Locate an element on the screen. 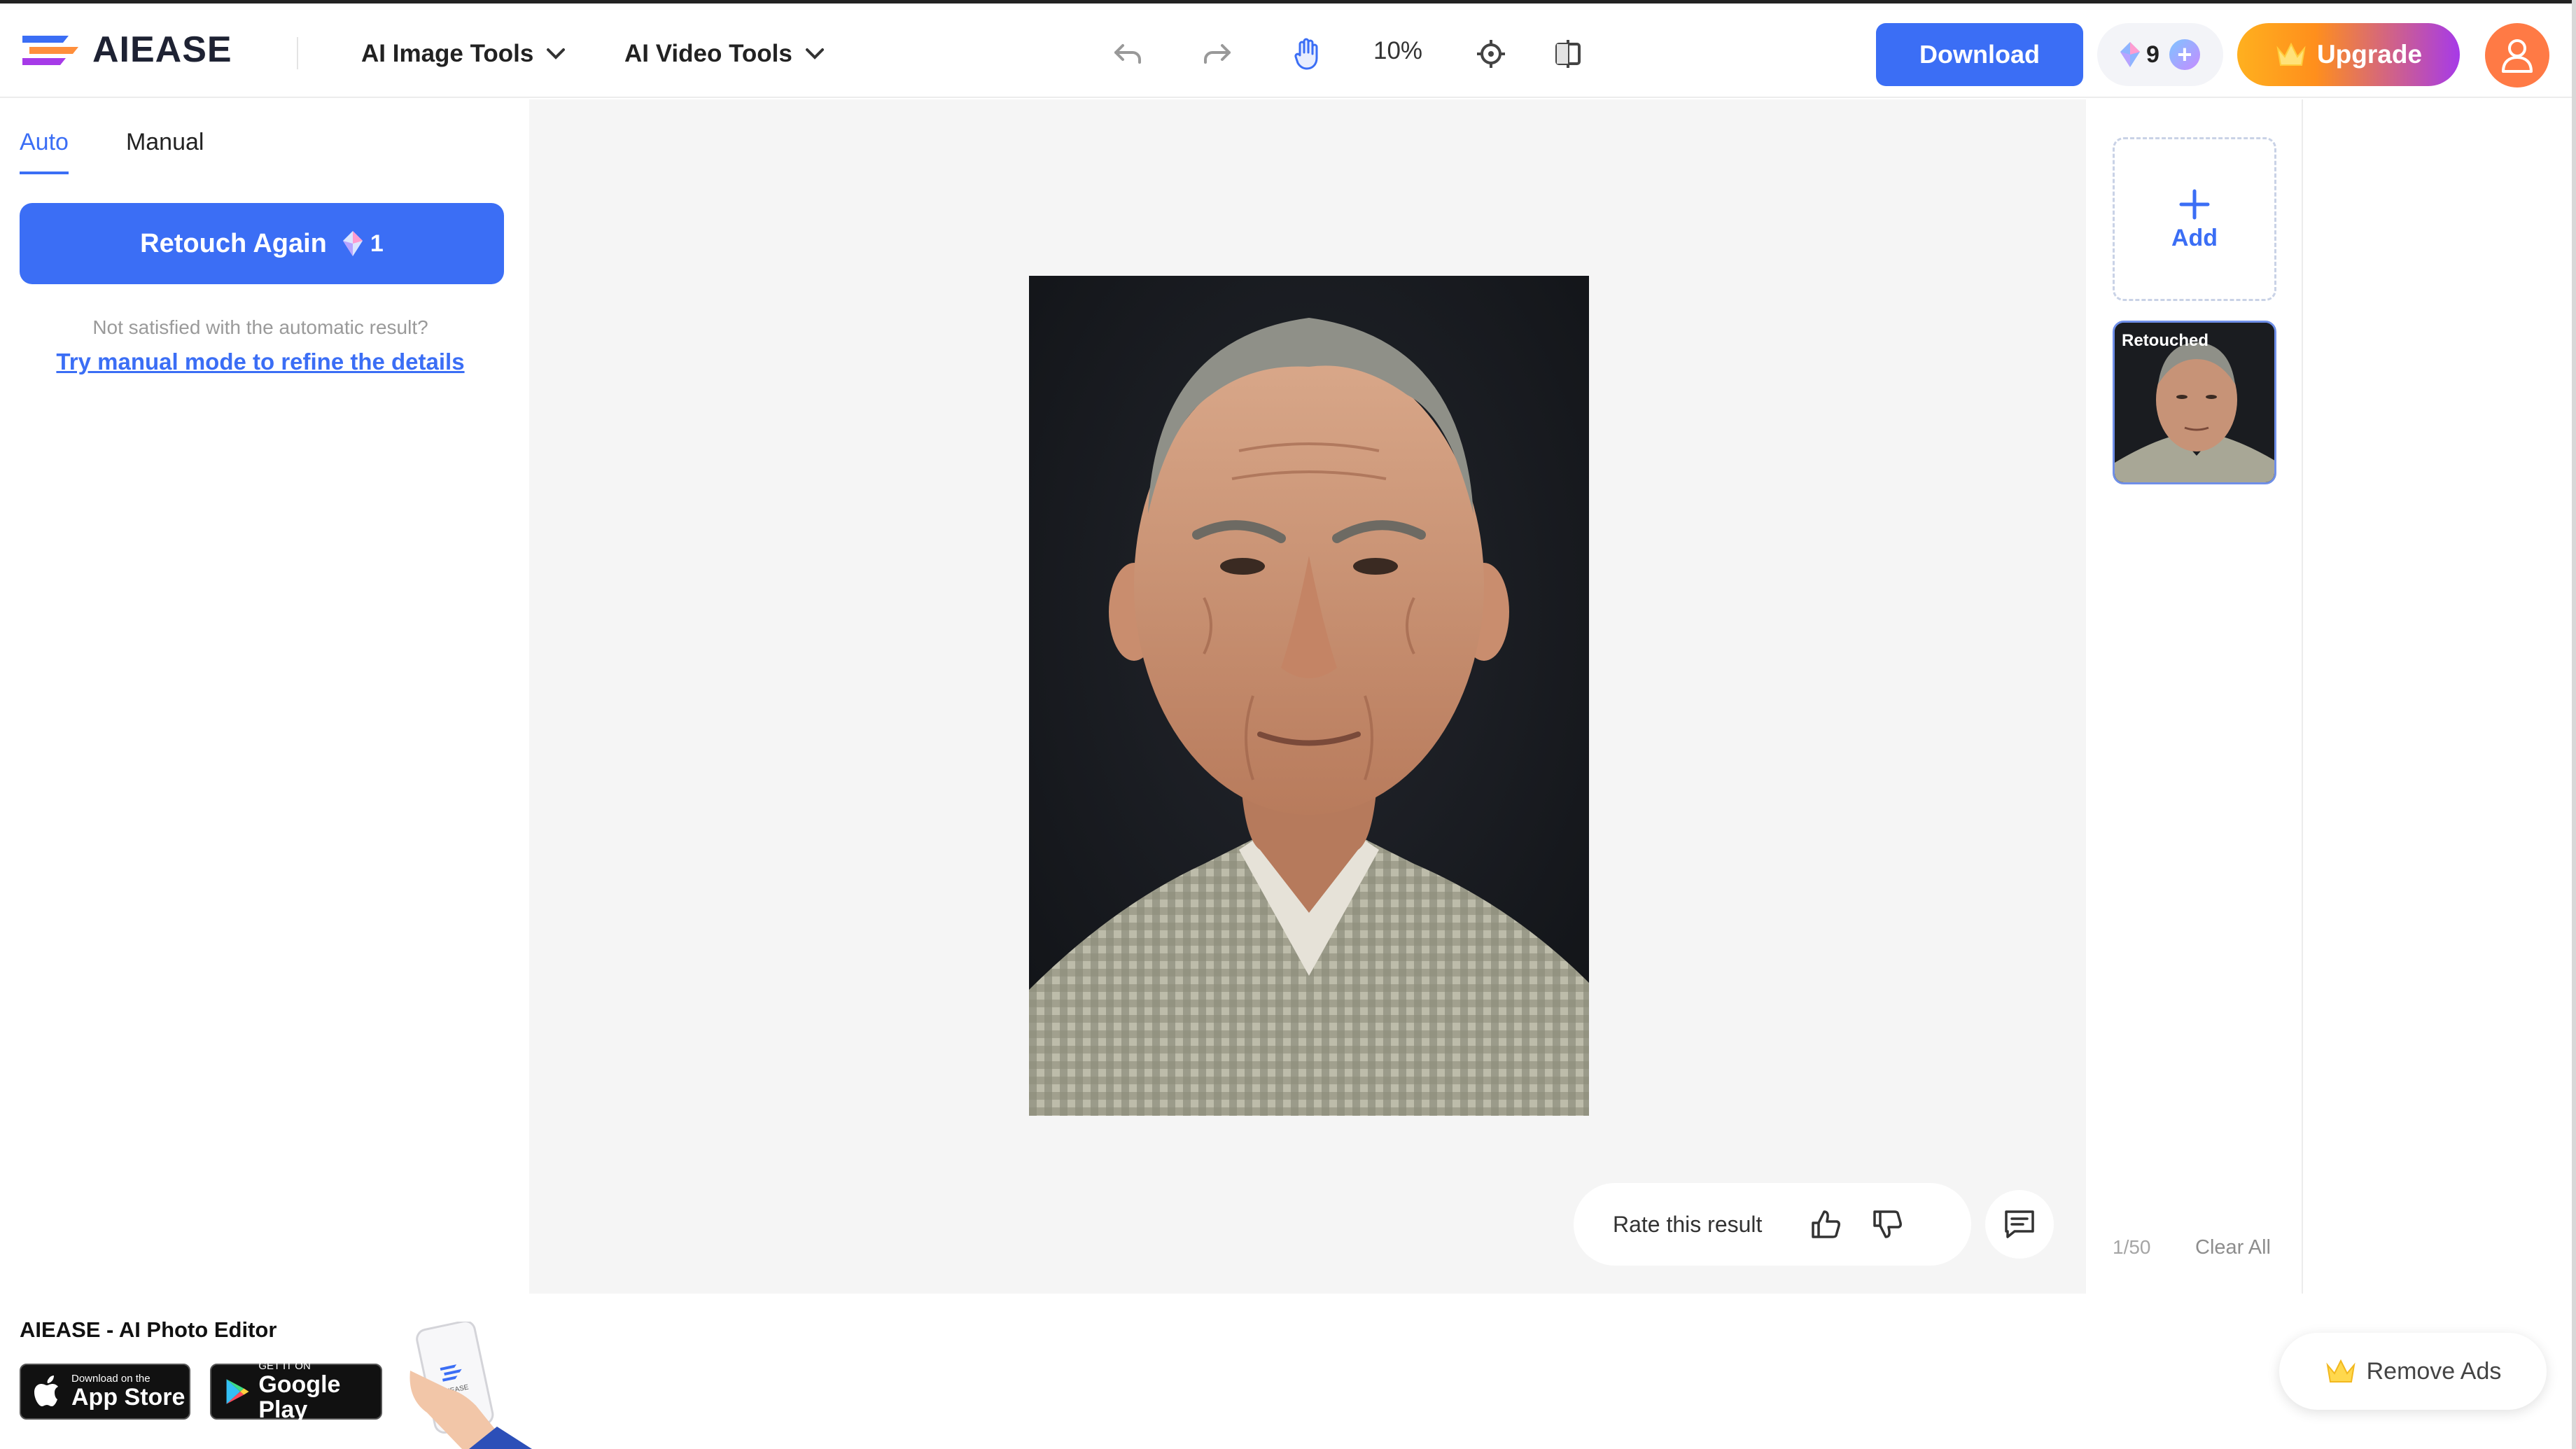 This screenshot has height=1449, width=2576. add-image-button: Add is located at coordinates (2194, 219).